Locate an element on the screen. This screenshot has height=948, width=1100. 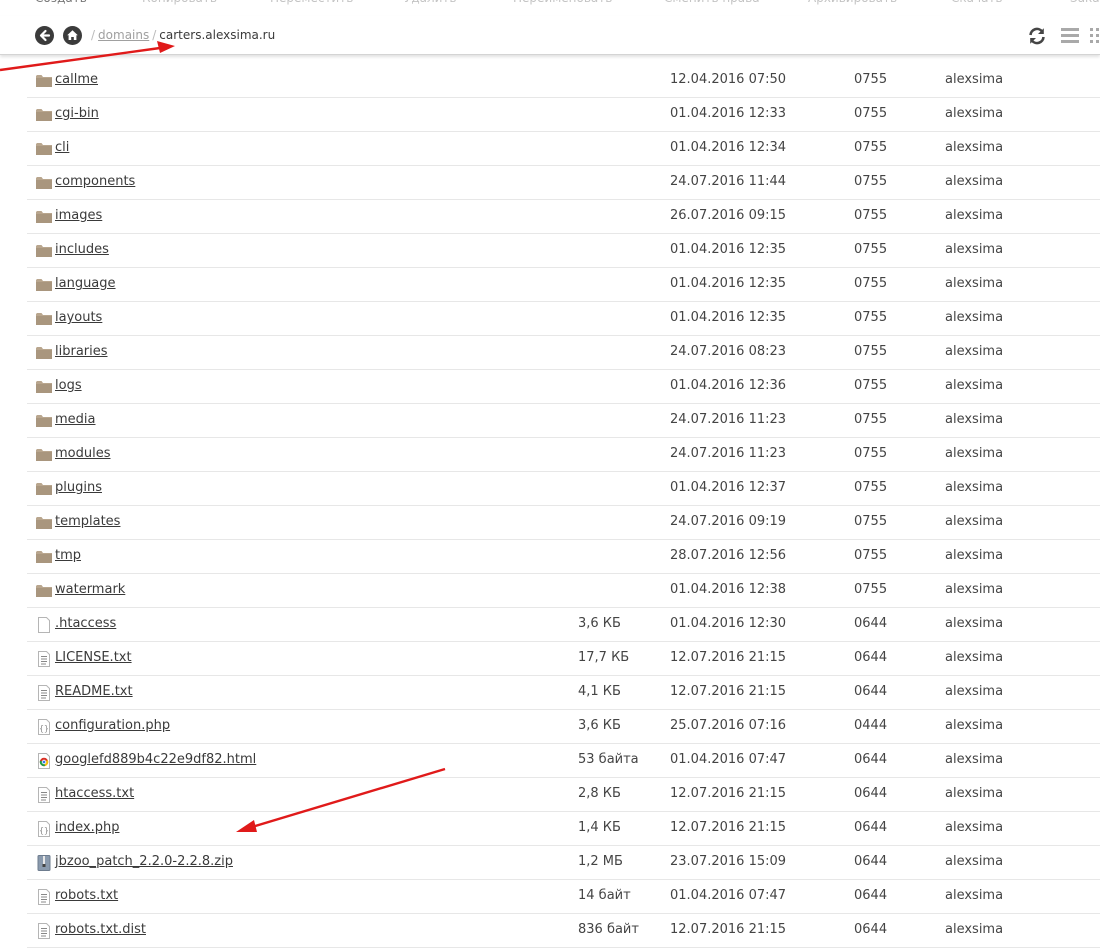
file-name-link: cgi-bin is located at coordinates (77, 113).